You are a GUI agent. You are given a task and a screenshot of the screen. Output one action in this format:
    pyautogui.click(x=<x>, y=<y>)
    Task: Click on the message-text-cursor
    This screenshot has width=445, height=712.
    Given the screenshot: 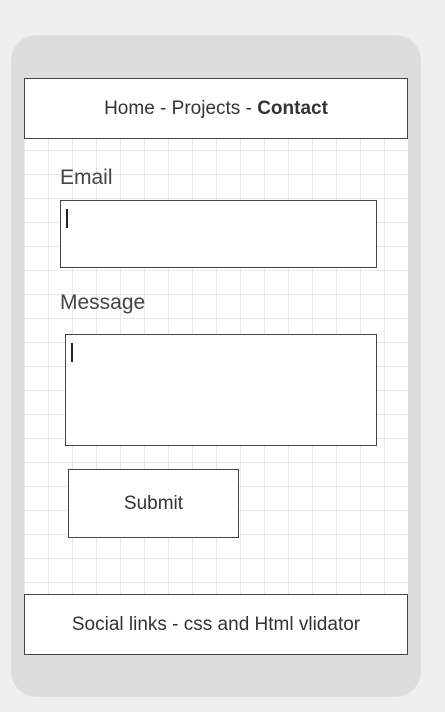 What is the action you would take?
    pyautogui.click(x=72, y=352)
    